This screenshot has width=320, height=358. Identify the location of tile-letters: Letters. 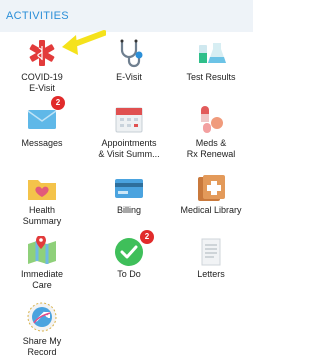
(211, 266).